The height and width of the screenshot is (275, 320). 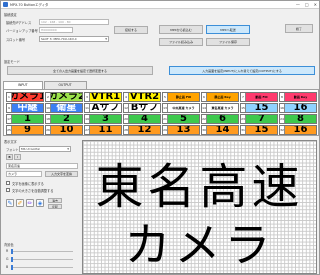 I want to click on io-button-5: 5 静止画 Fill, so click(x=181, y=97).